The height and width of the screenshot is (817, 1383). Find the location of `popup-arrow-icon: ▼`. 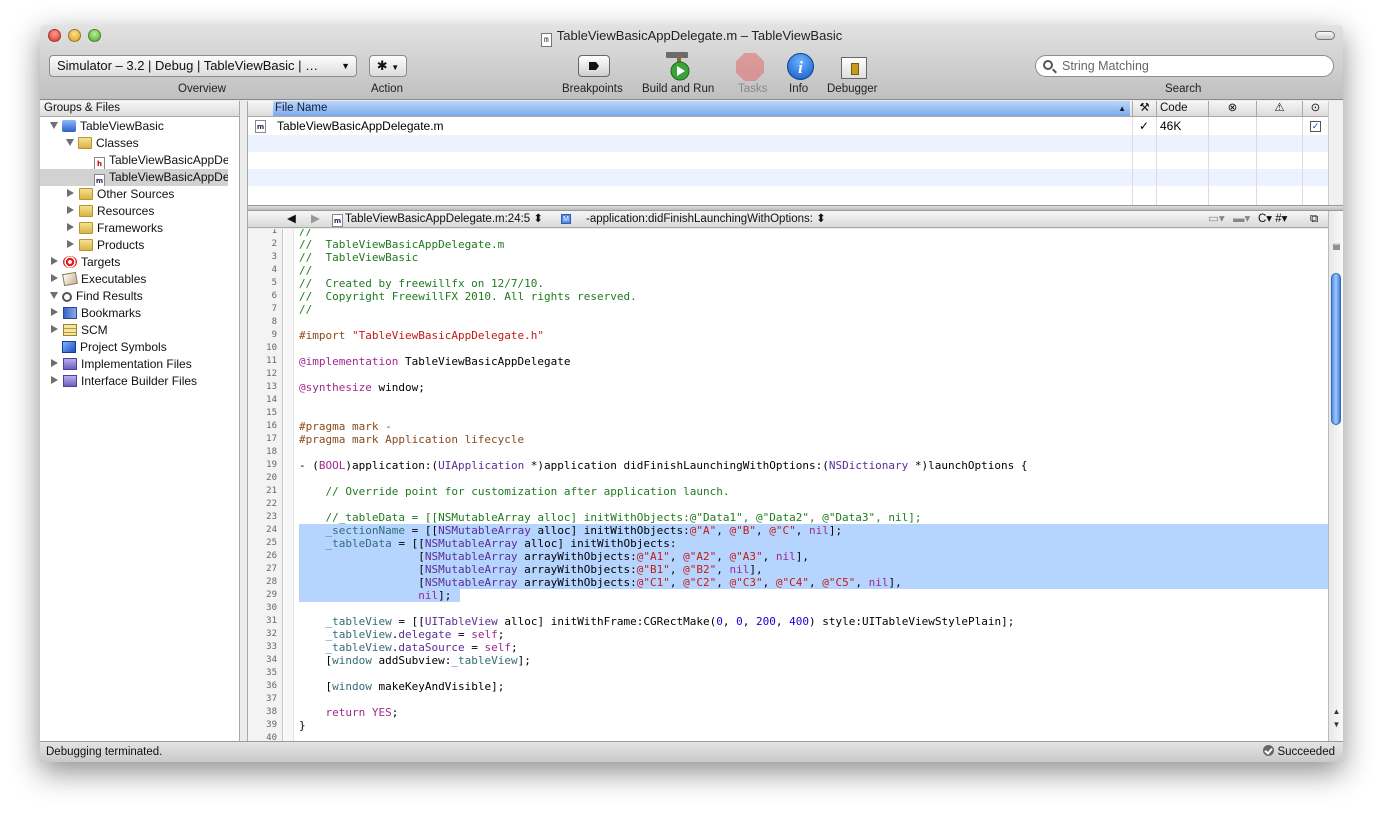

popup-arrow-icon: ▼ is located at coordinates (395, 67).